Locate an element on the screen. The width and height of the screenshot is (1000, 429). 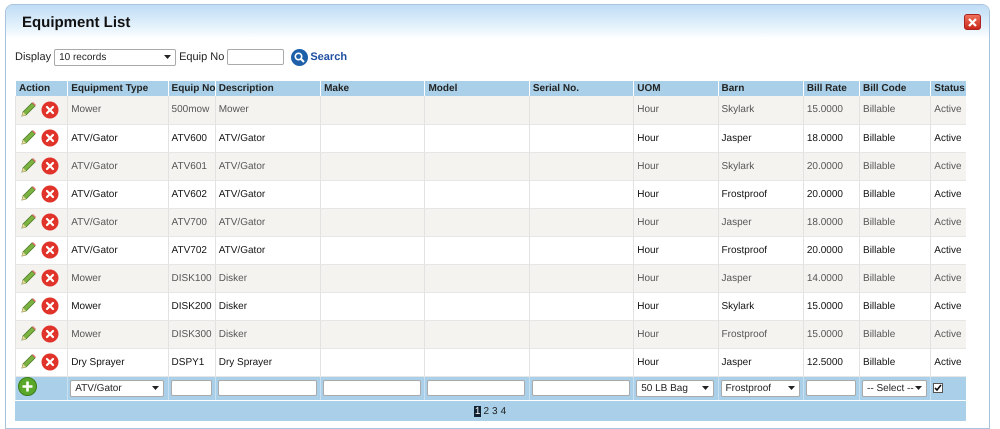
add-icon is located at coordinates (27, 386).